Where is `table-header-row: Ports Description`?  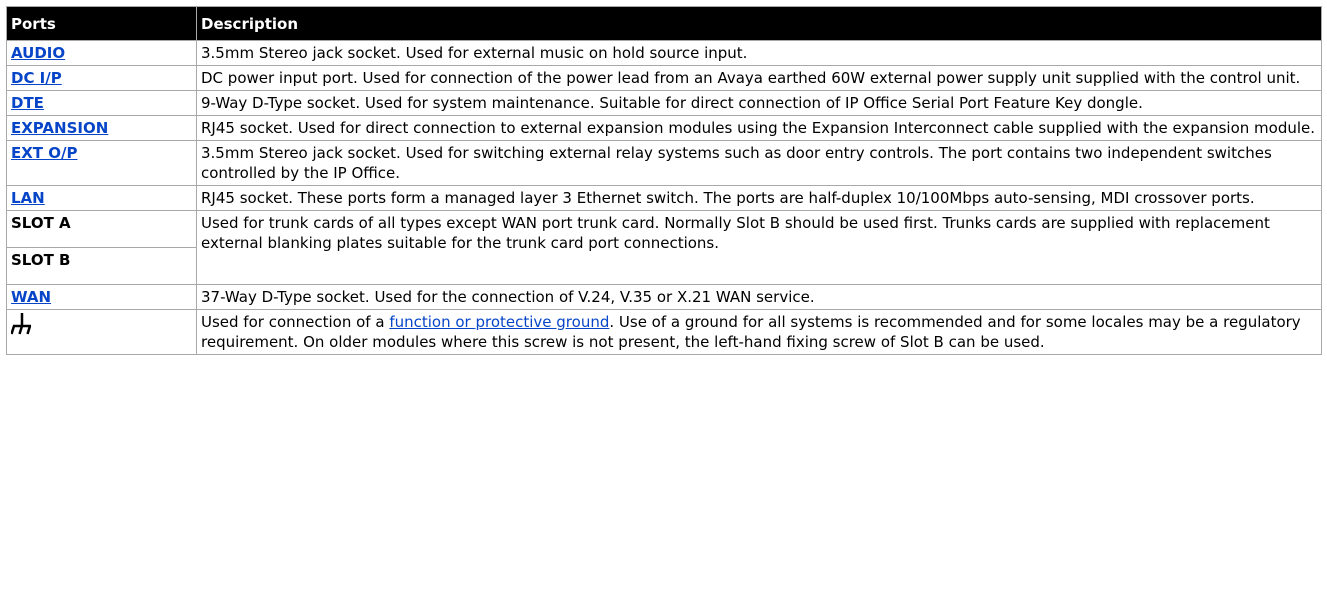
table-header-row: Ports Description is located at coordinates (664, 23).